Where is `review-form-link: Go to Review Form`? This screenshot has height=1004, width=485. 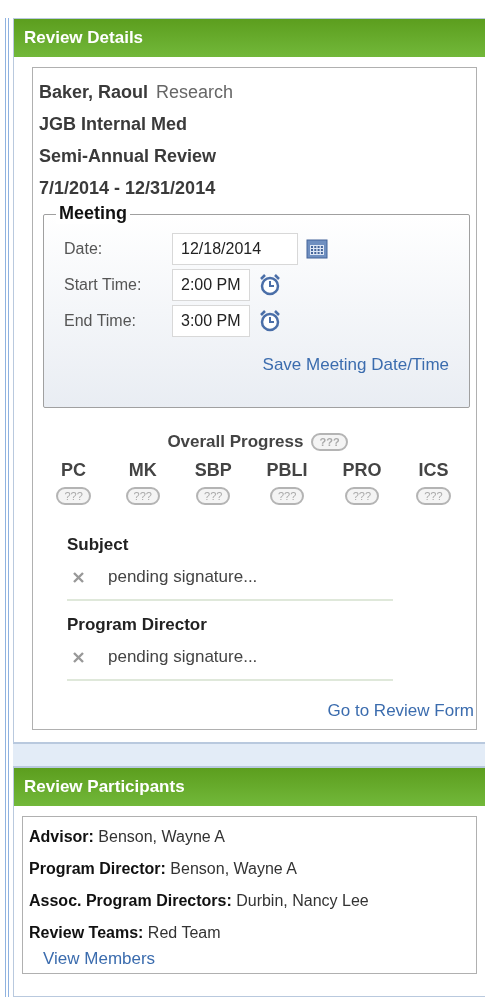
review-form-link: Go to Review Form is located at coordinates (400, 710).